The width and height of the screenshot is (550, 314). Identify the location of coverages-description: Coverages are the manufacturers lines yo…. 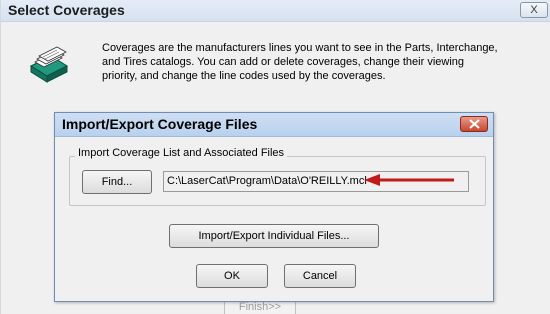
(300, 62).